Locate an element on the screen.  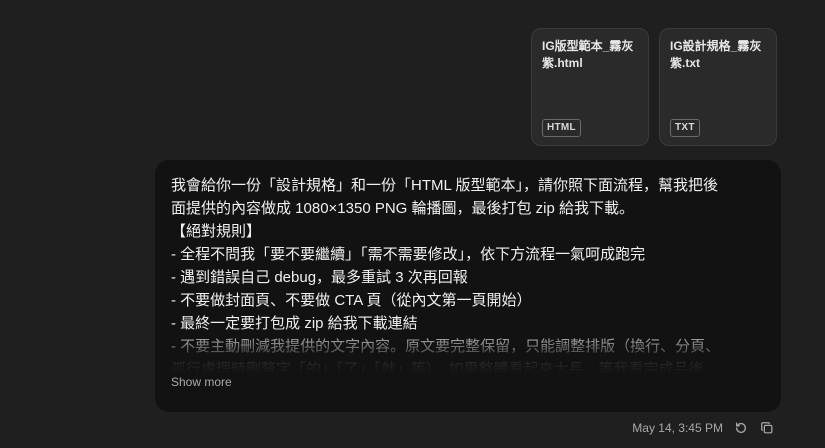
message-line: 我會給你一份「設計規格」和一份「HTML 版型範本」，請你照下面流程，幫我把後 is located at coordinates (444, 185).